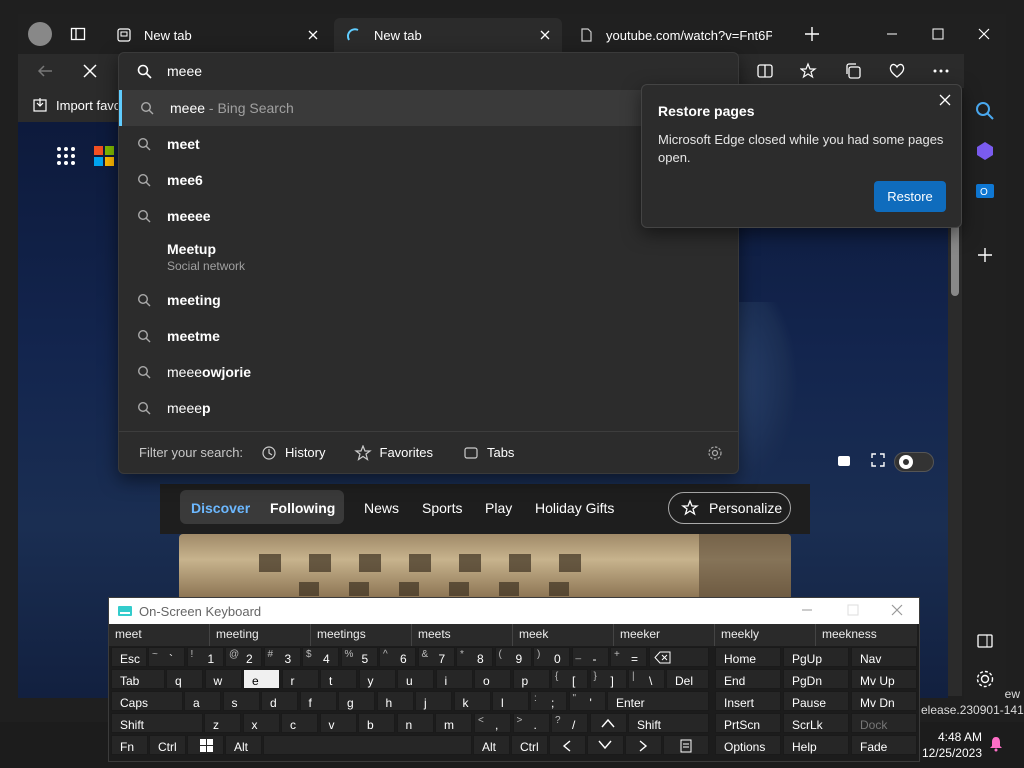  I want to click on prediction-item: meets, so click(462, 635).